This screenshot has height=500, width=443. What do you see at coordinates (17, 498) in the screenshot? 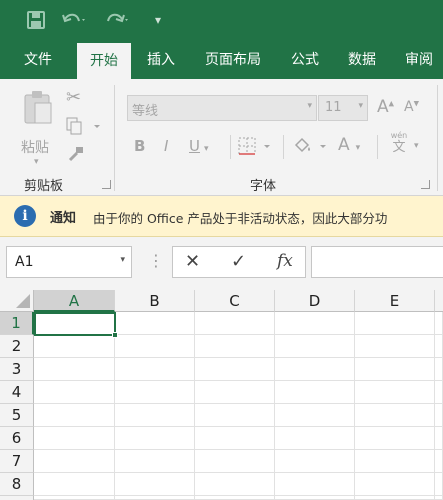
I see `row-header-partial` at bounding box center [17, 498].